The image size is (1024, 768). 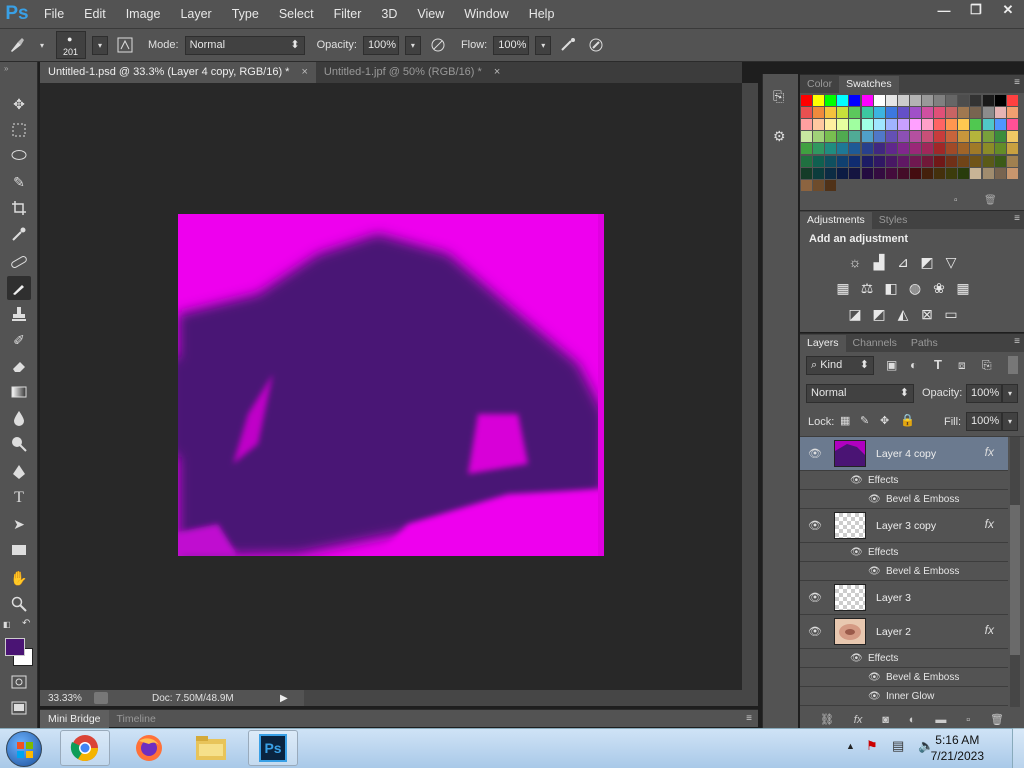 I want to click on quick-mask-icon, so click(x=19, y=682).